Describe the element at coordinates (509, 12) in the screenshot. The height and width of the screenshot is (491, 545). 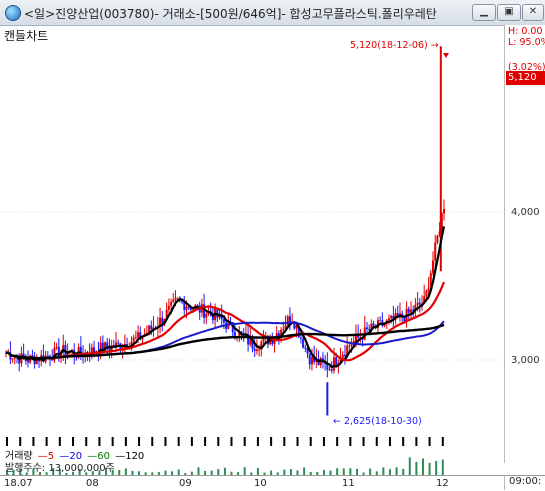
I see `restore-button: ▣` at that location.